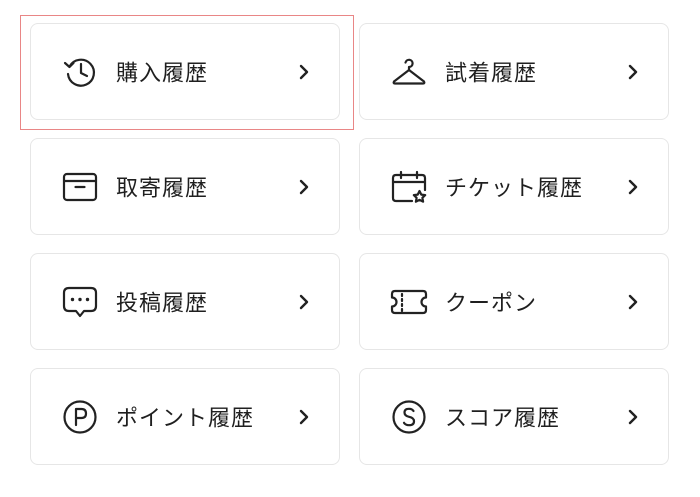 The image size is (700, 497). Describe the element at coordinates (80, 187) in the screenshot. I see `box-icon` at that location.